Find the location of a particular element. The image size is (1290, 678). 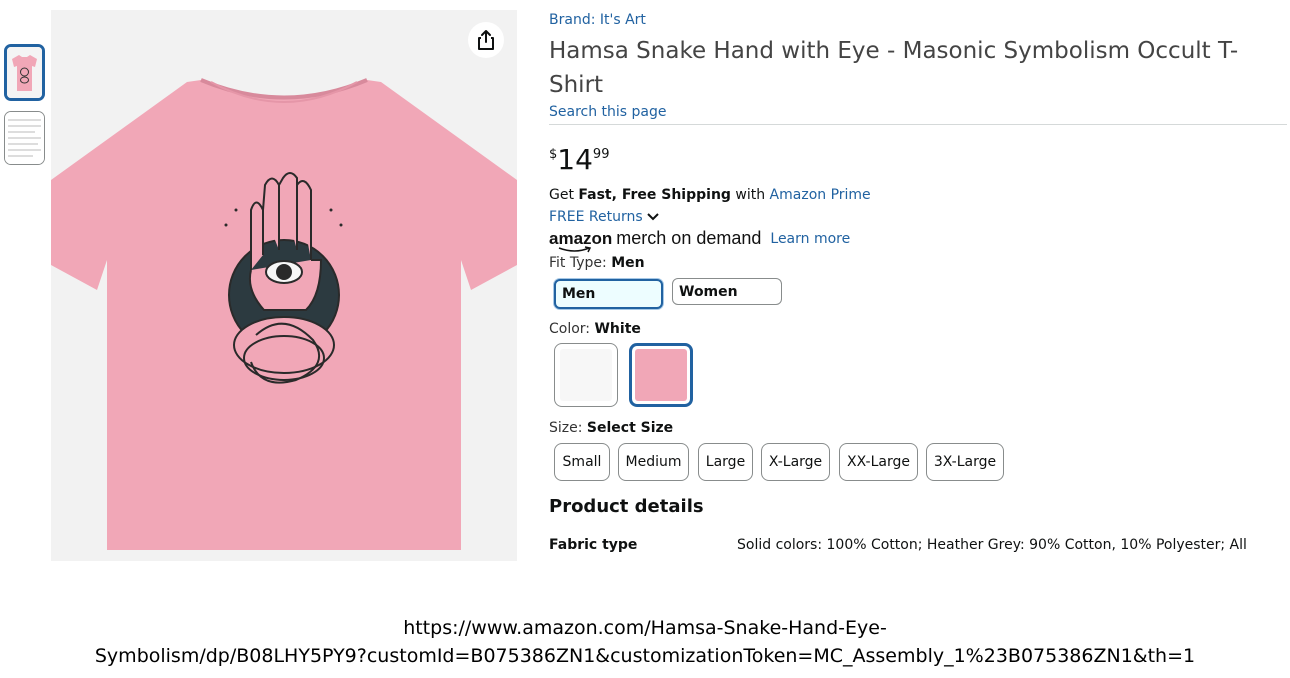

product-details-heading: Product details is located at coordinates (626, 506).